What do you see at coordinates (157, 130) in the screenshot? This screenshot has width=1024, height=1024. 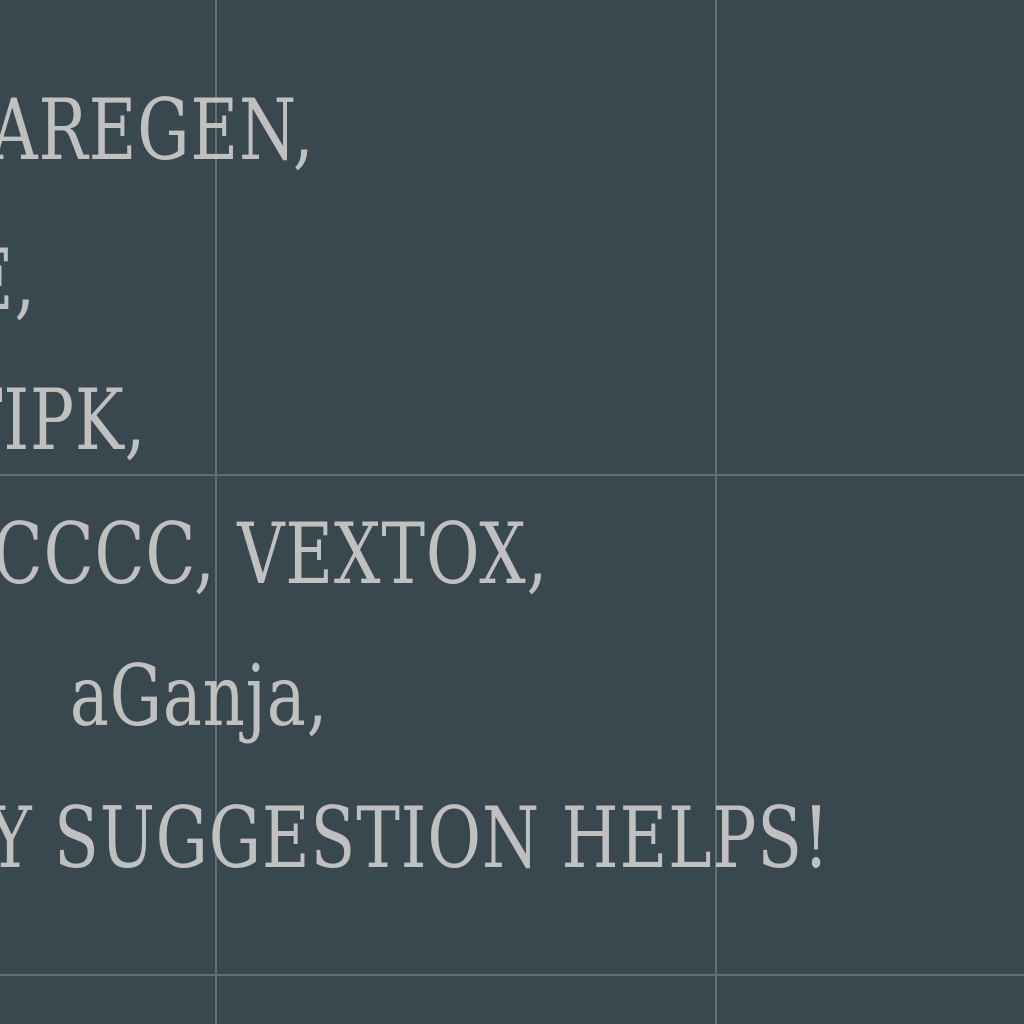 I see `text-line-1: AREGEN,` at bounding box center [157, 130].